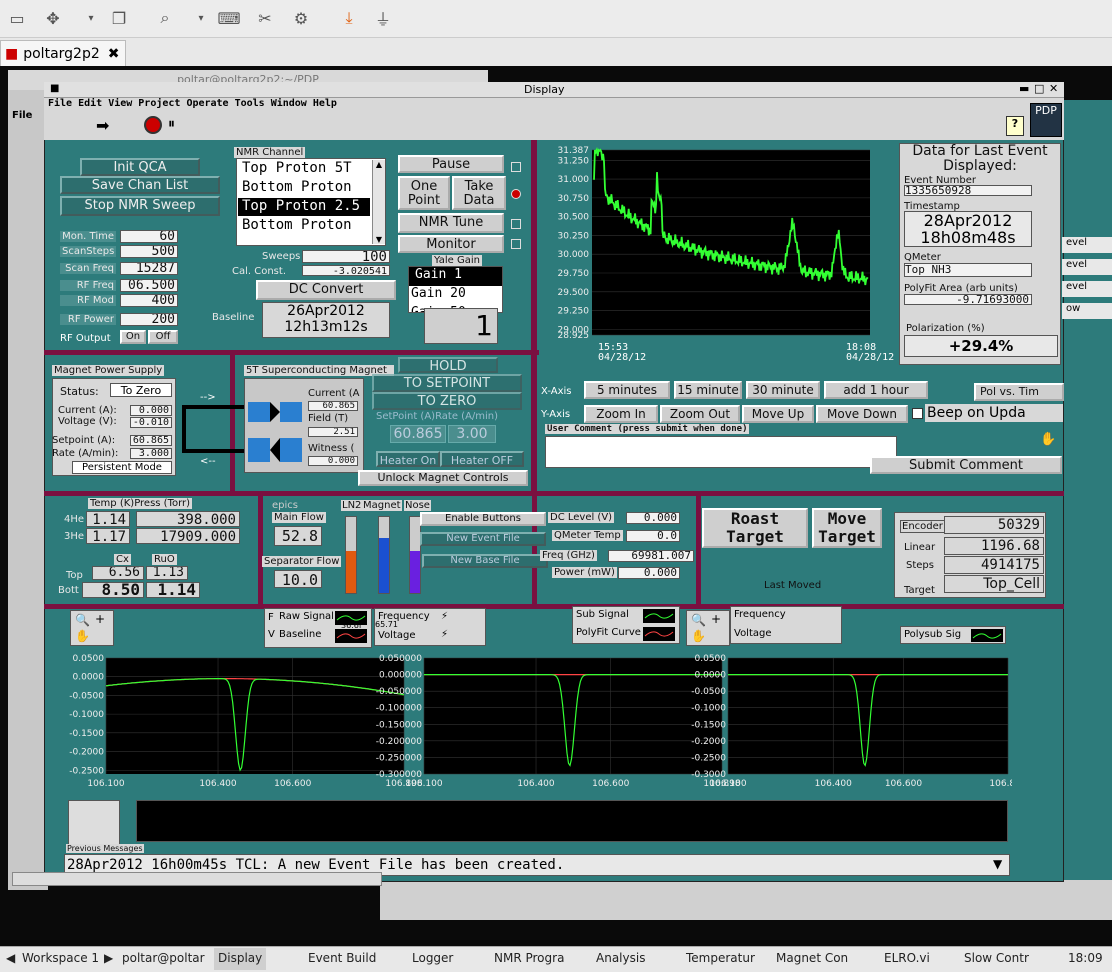 Image resolution: width=1112 pixels, height=972 pixels. Describe the element at coordinates (907, 959) in the screenshot. I see `taskbar-item: ELRO.vi` at that location.